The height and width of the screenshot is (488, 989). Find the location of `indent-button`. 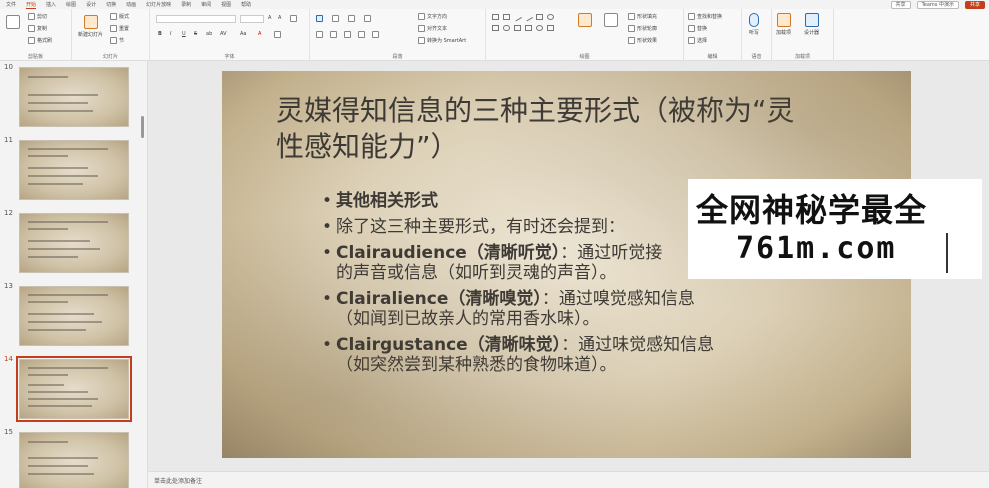

indent-button is located at coordinates (351, 18).